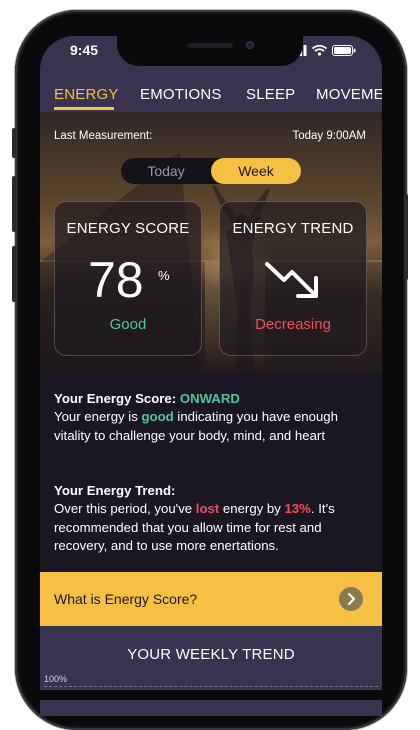 This screenshot has height=730, width=420. Describe the element at coordinates (209, 398) in the screenshot. I see `score-tag: ONWARD` at that location.